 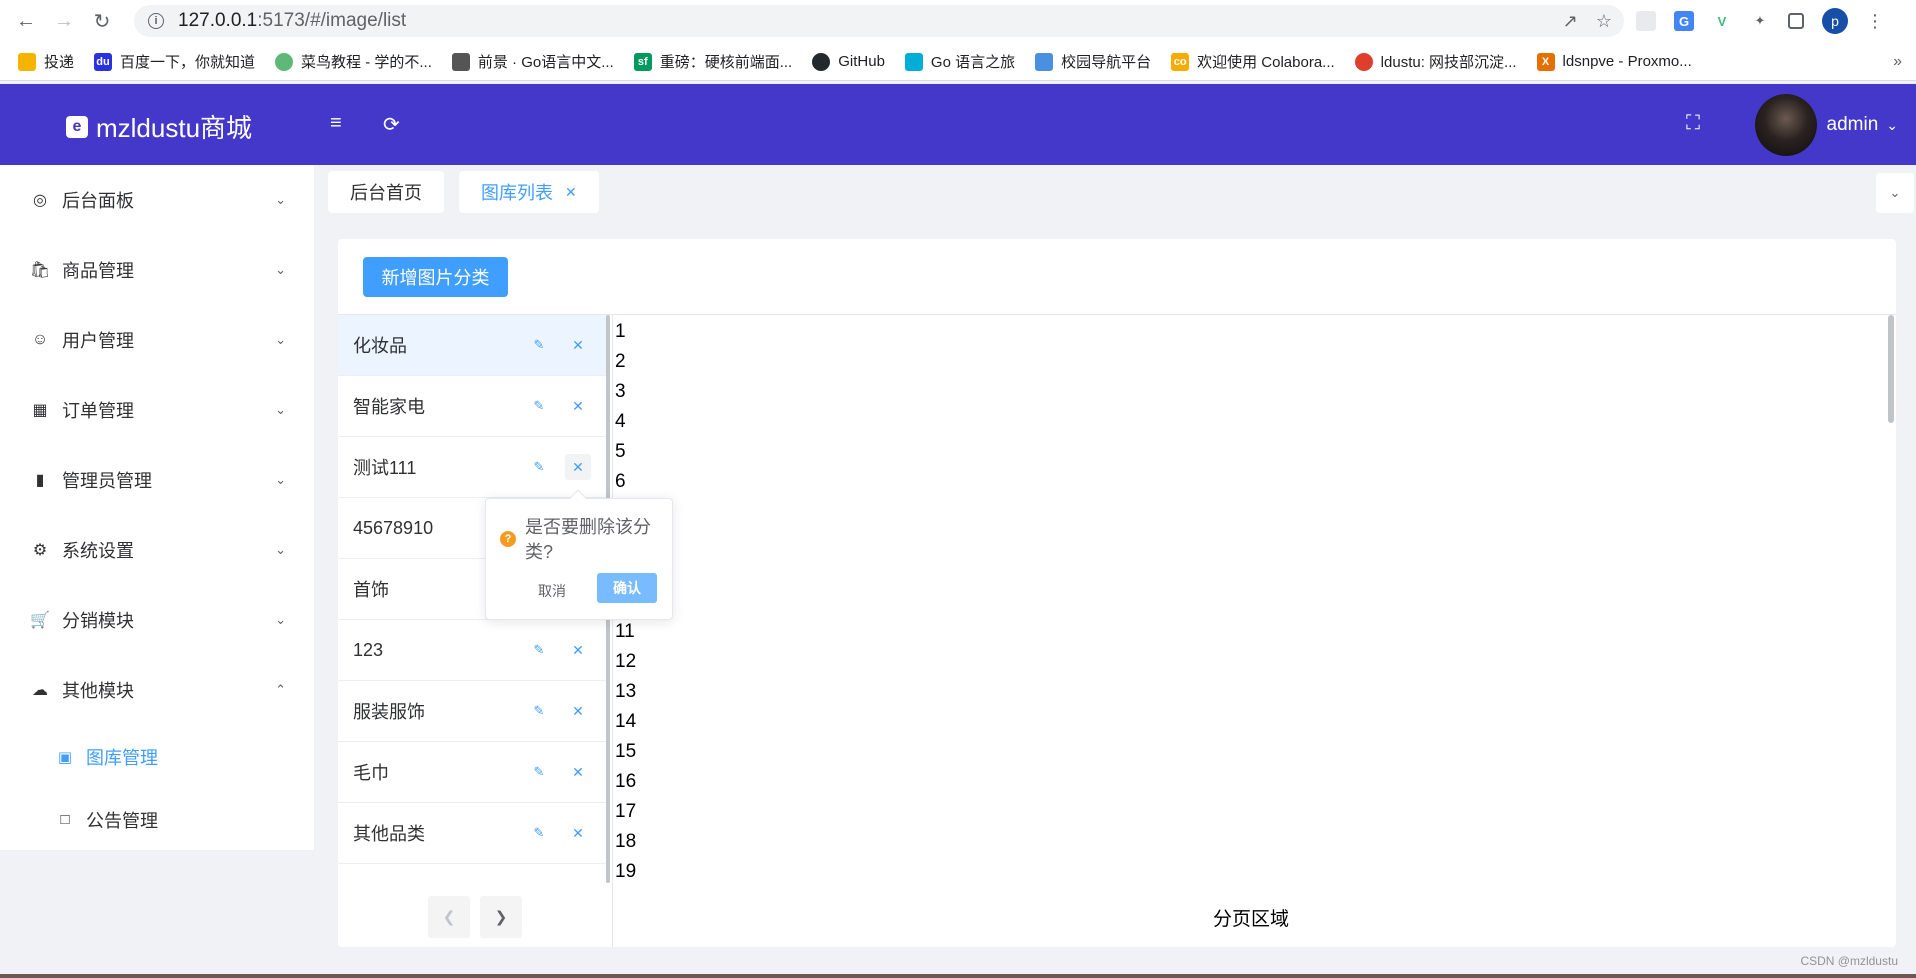 What do you see at coordinates (1722, 21) in the screenshot?
I see `vue-devtools-icon: V` at bounding box center [1722, 21].